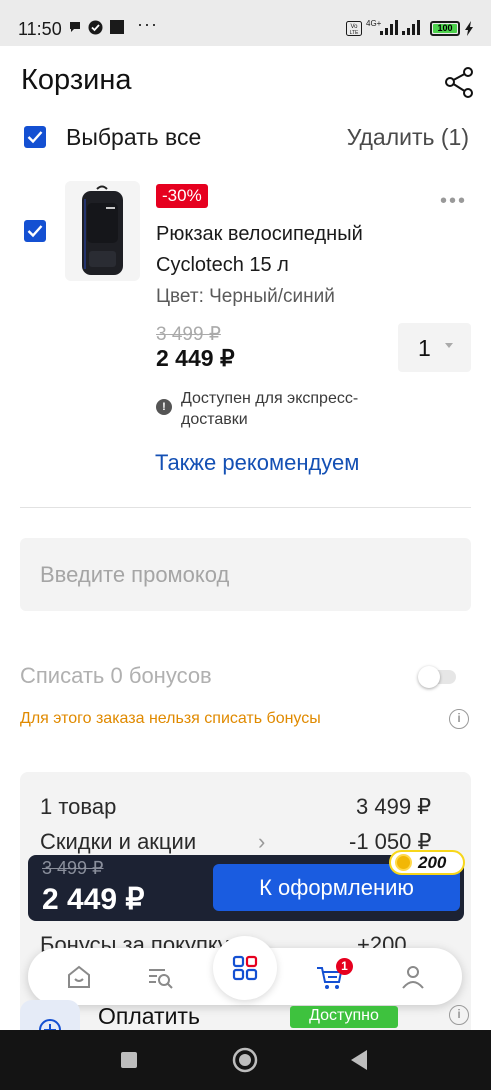 The image size is (491, 1090). I want to click on cart-count-badge: 1, so click(344, 966).